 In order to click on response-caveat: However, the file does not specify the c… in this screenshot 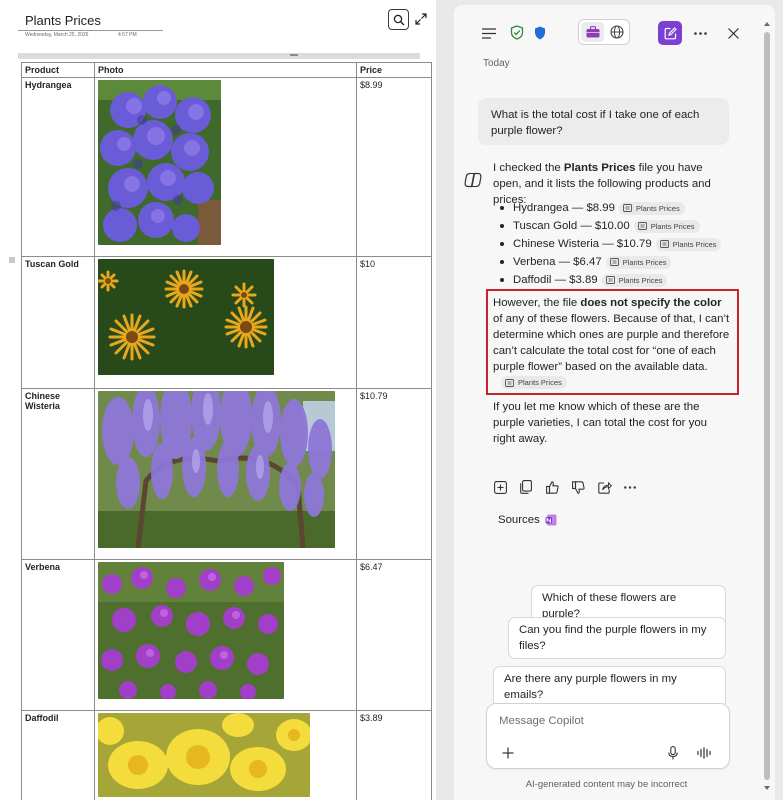, I will do `click(613, 335)`.